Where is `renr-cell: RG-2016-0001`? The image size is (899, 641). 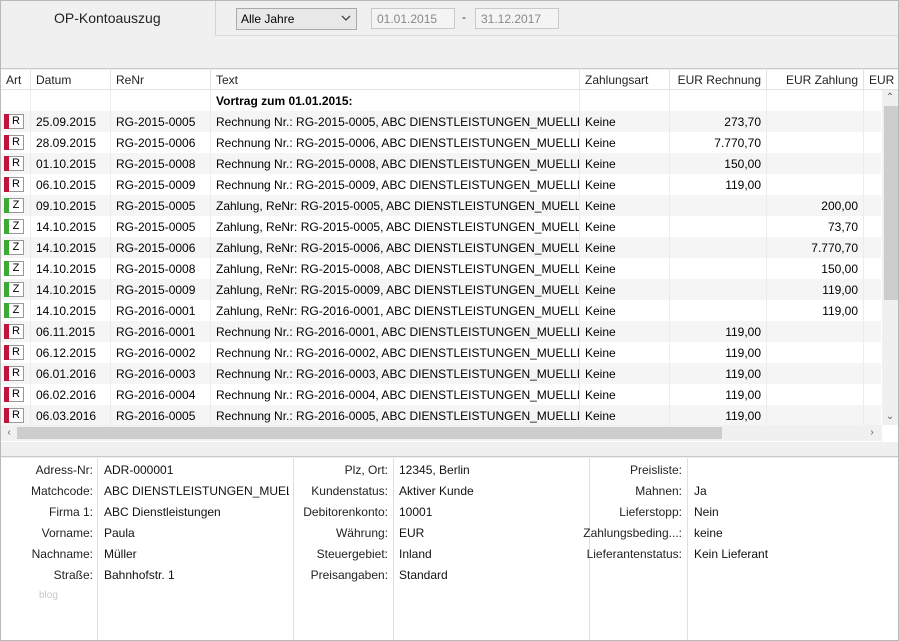 renr-cell: RG-2016-0001 is located at coordinates (161, 310).